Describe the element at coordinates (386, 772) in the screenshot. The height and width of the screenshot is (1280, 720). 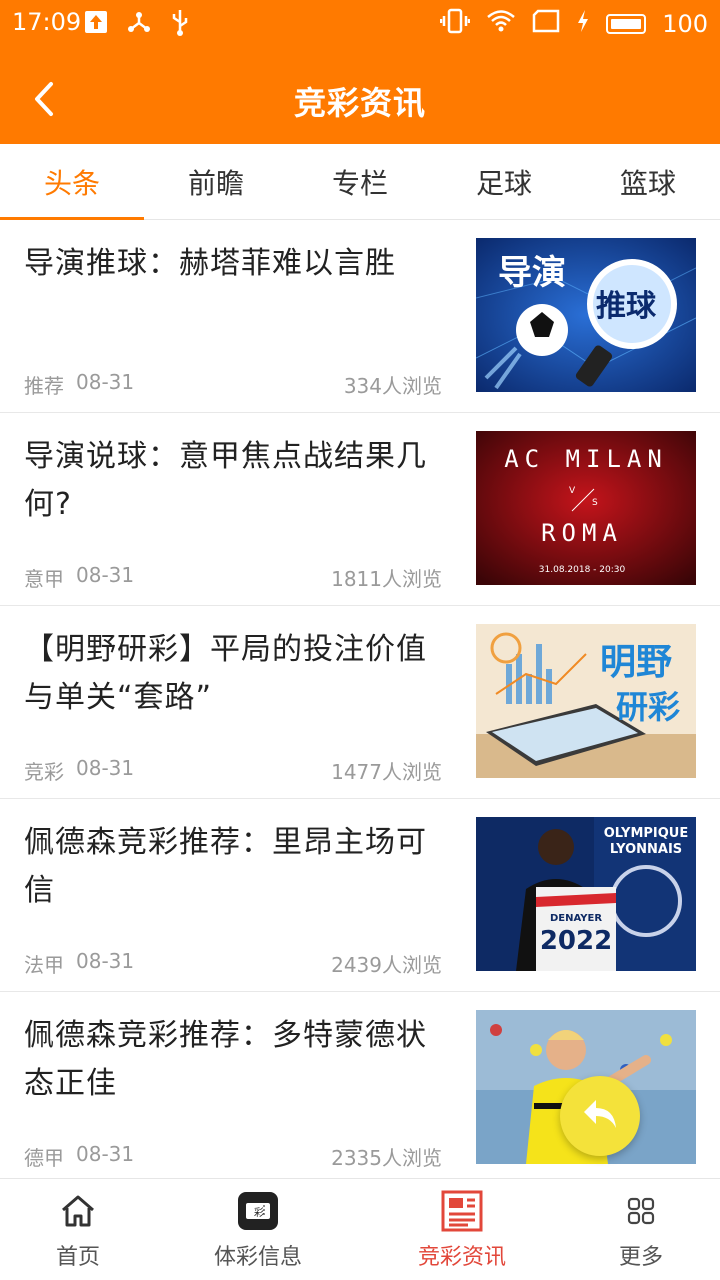
I see `article-views: 1477人浏览` at that location.